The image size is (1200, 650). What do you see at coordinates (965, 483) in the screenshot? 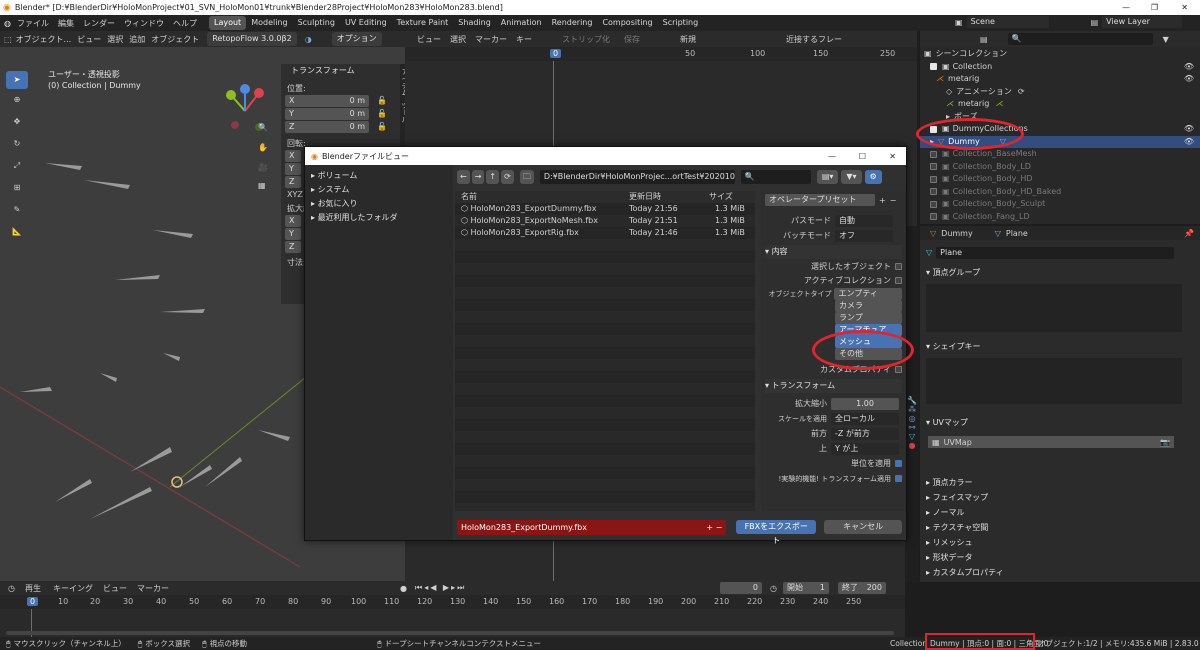
I see `vertex-colors-panel: ▸ 頂点カラー` at bounding box center [965, 483].